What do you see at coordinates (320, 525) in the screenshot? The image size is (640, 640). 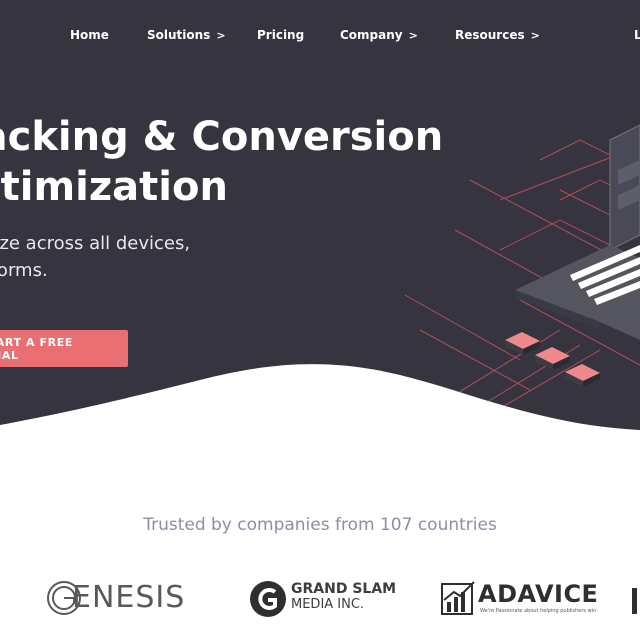 I see `trusted-by-text: Trusted by companies from 107 countries` at bounding box center [320, 525].